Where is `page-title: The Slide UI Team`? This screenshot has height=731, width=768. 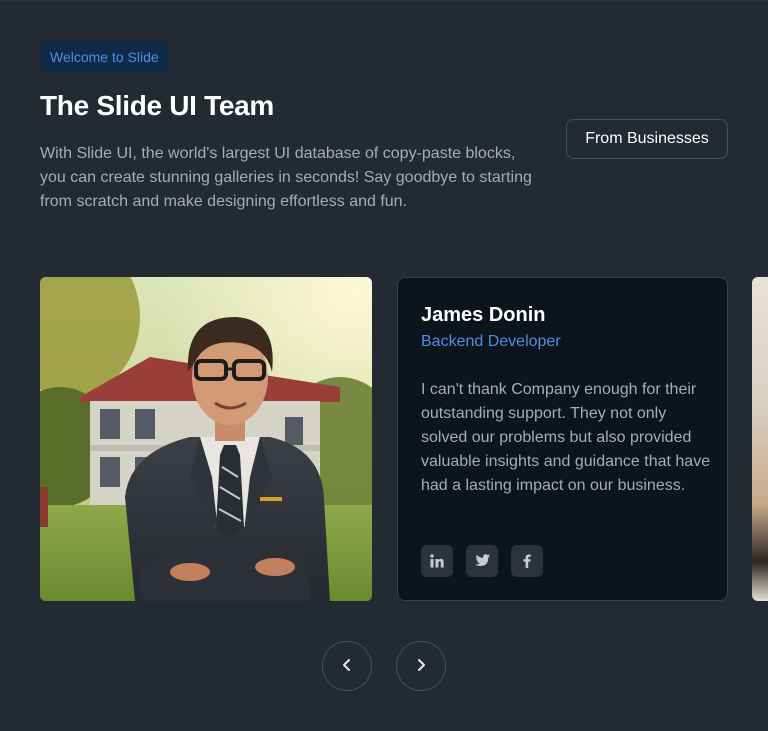
page-title: The Slide UI Team is located at coordinates (157, 105).